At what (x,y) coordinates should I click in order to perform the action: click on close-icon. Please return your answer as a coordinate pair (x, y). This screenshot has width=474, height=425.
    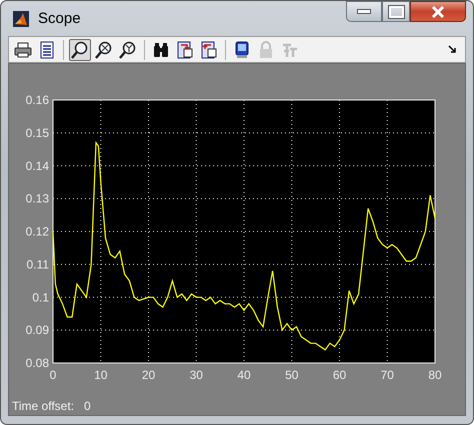
    Looking at the image, I should click on (438, 12).